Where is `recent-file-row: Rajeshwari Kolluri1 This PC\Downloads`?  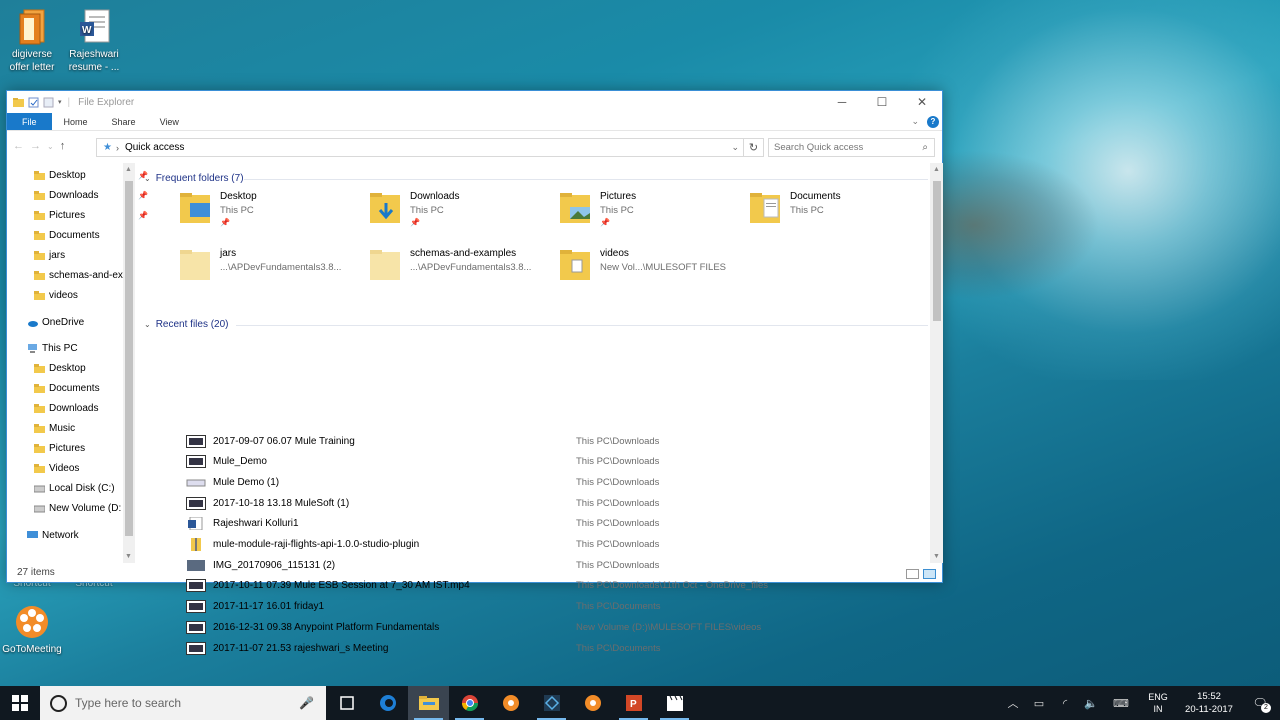
recent-file-row: Rajeshwari Kolluri1 This PC\Downloads is located at coordinates (556, 524).